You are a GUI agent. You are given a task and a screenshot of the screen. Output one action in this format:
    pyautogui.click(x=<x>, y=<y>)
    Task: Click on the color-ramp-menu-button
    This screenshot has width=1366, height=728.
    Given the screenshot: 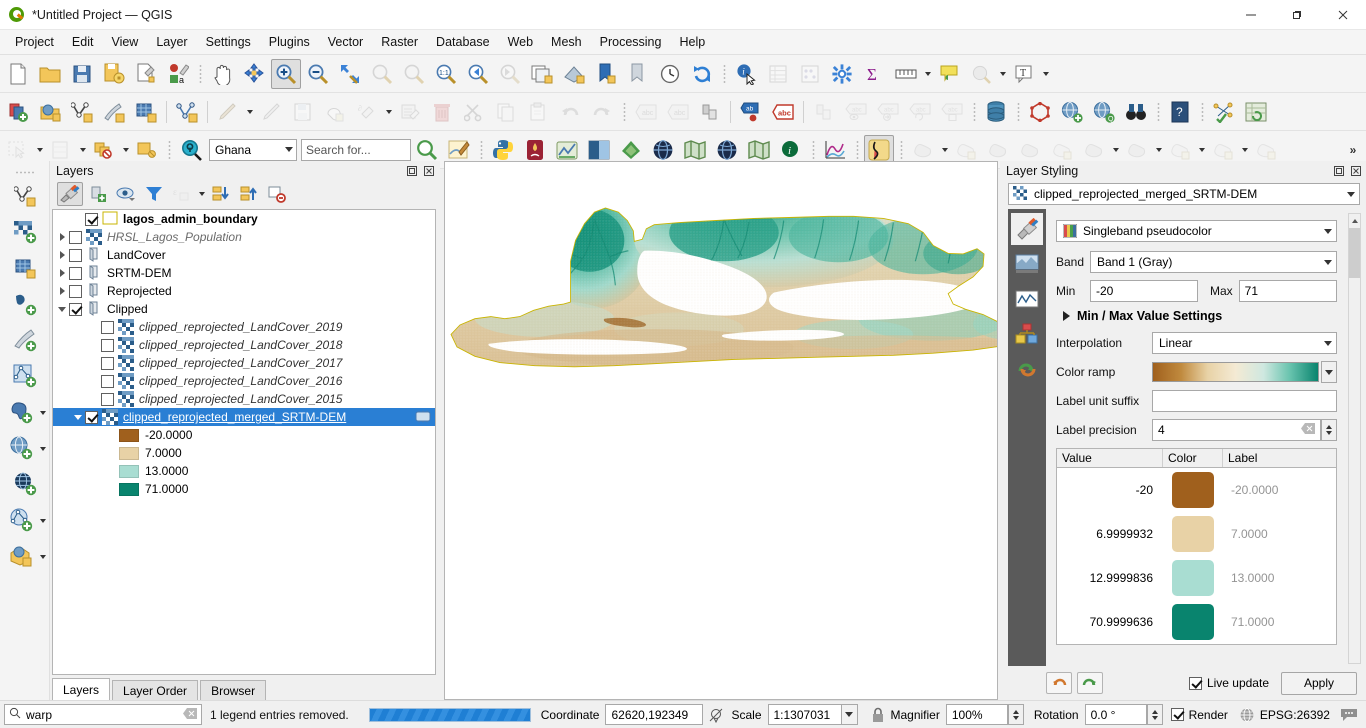 What is the action you would take?
    pyautogui.click(x=1329, y=372)
    